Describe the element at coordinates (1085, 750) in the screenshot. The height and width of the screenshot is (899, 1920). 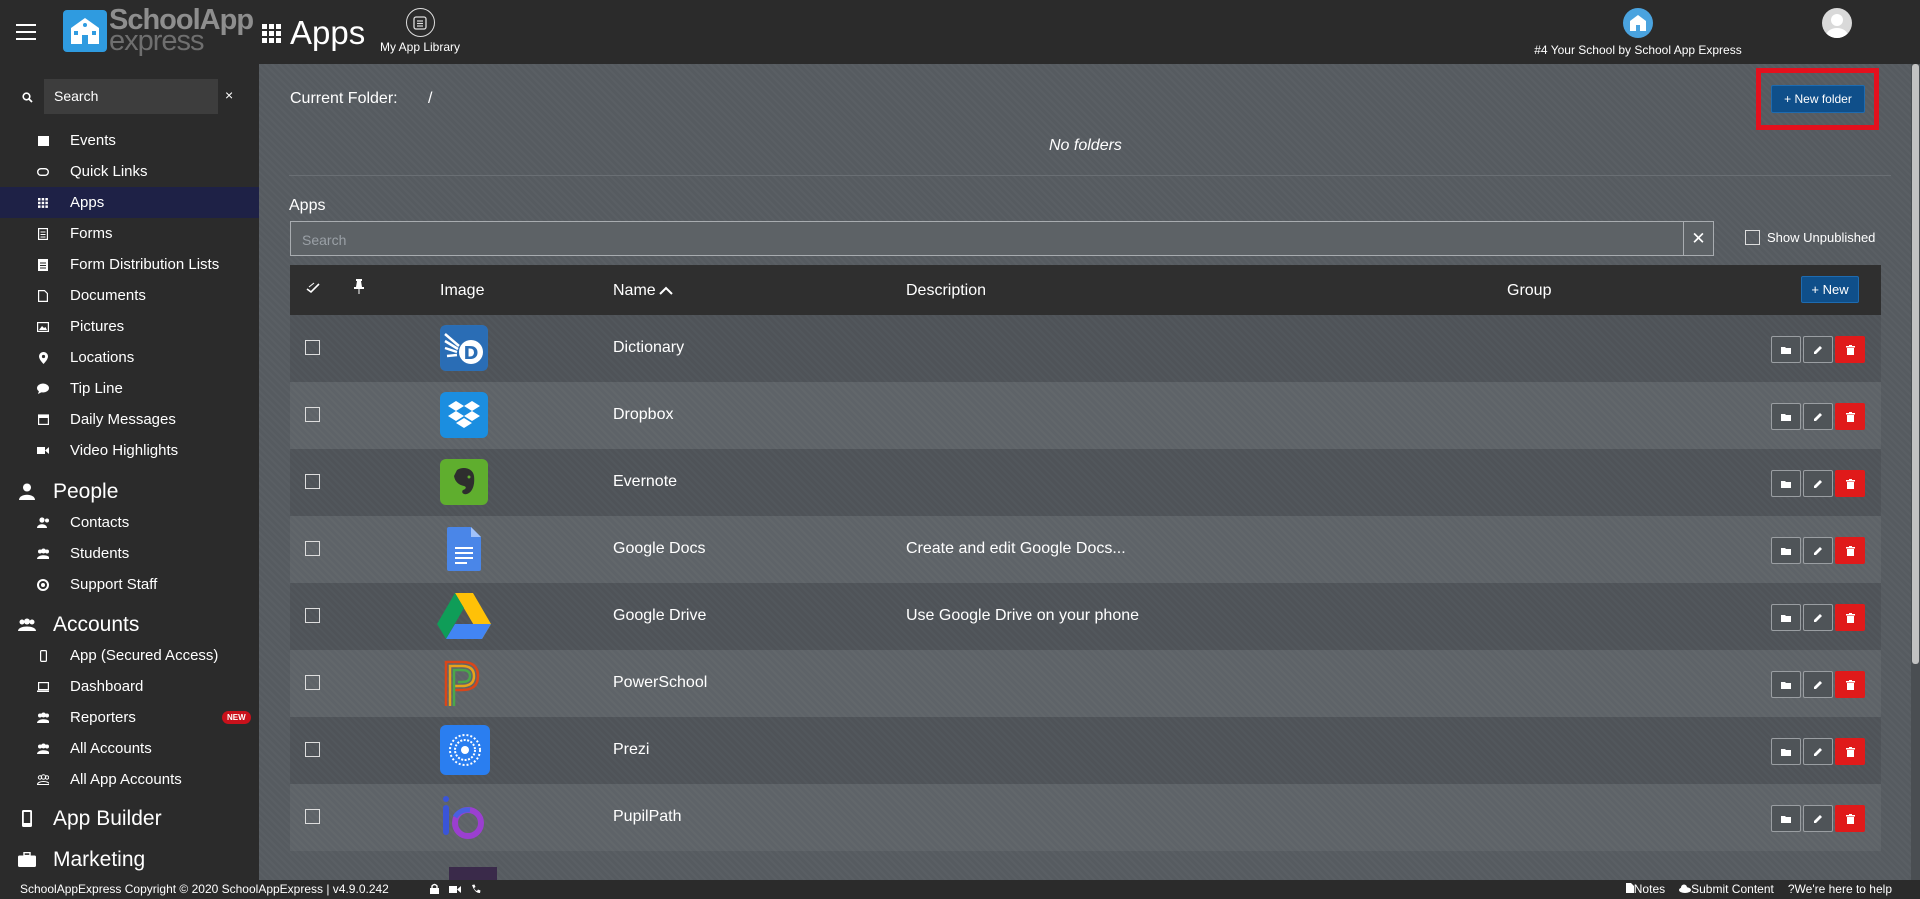
I see `table-row: Prezi` at that location.